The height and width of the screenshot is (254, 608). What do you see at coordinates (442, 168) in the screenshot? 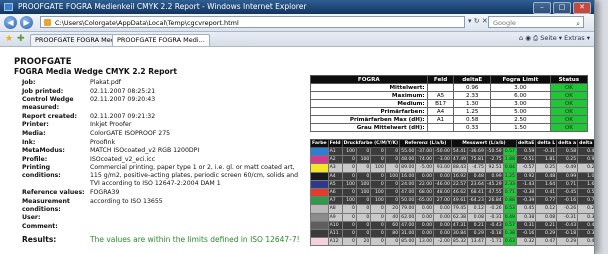
I see `reference-value: 93.00` at bounding box center [442, 168].